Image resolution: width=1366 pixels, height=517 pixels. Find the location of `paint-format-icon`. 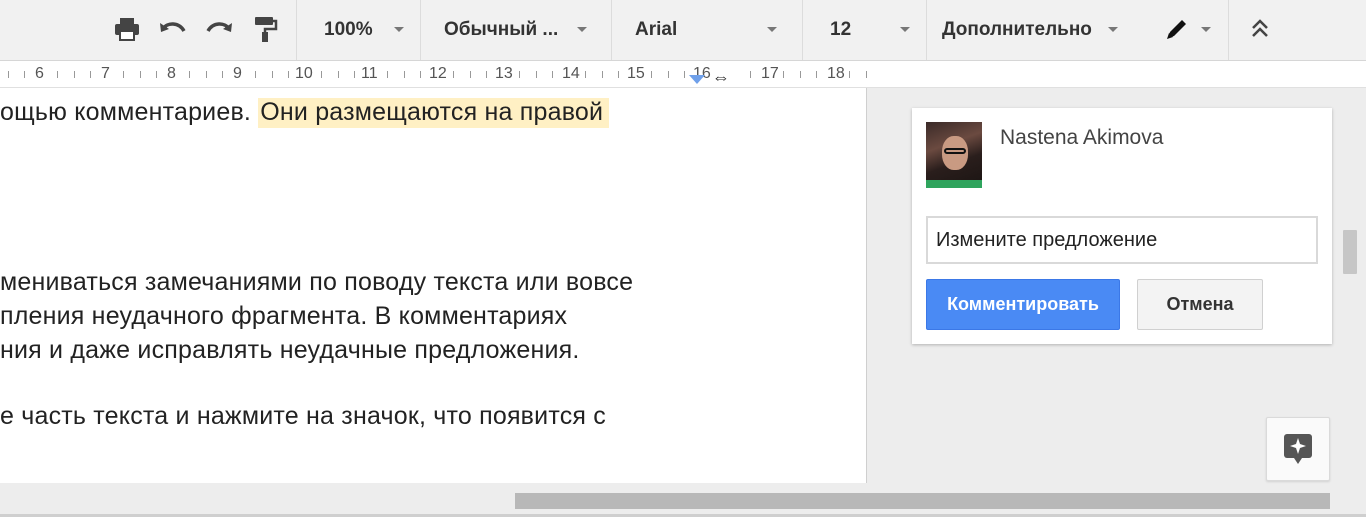

paint-format-icon is located at coordinates (265, 29).